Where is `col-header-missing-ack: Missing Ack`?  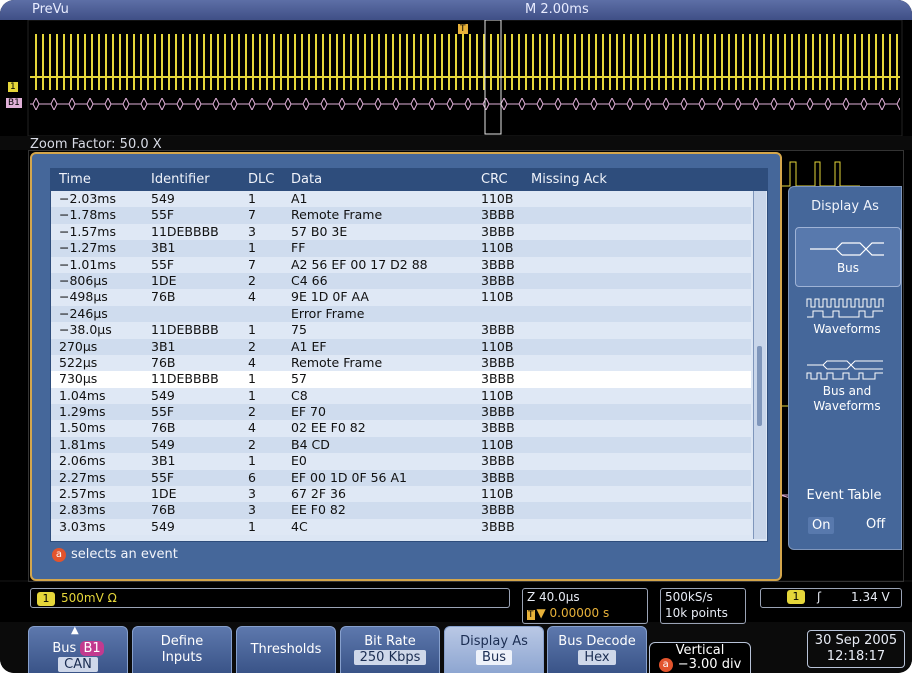 col-header-missing-ack: Missing Ack is located at coordinates (569, 179).